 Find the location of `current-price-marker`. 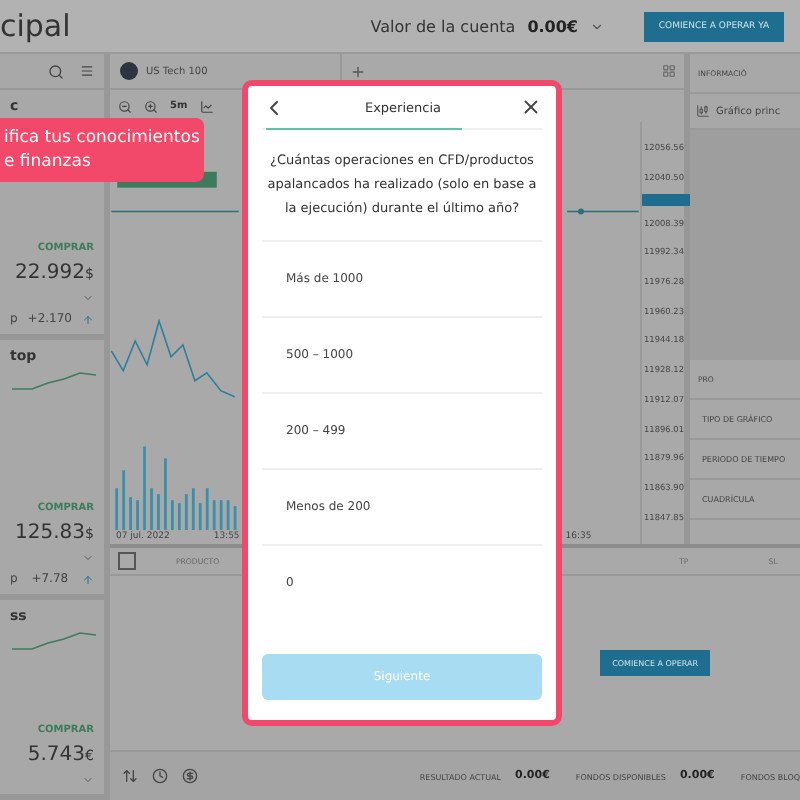

current-price-marker is located at coordinates (666, 200).